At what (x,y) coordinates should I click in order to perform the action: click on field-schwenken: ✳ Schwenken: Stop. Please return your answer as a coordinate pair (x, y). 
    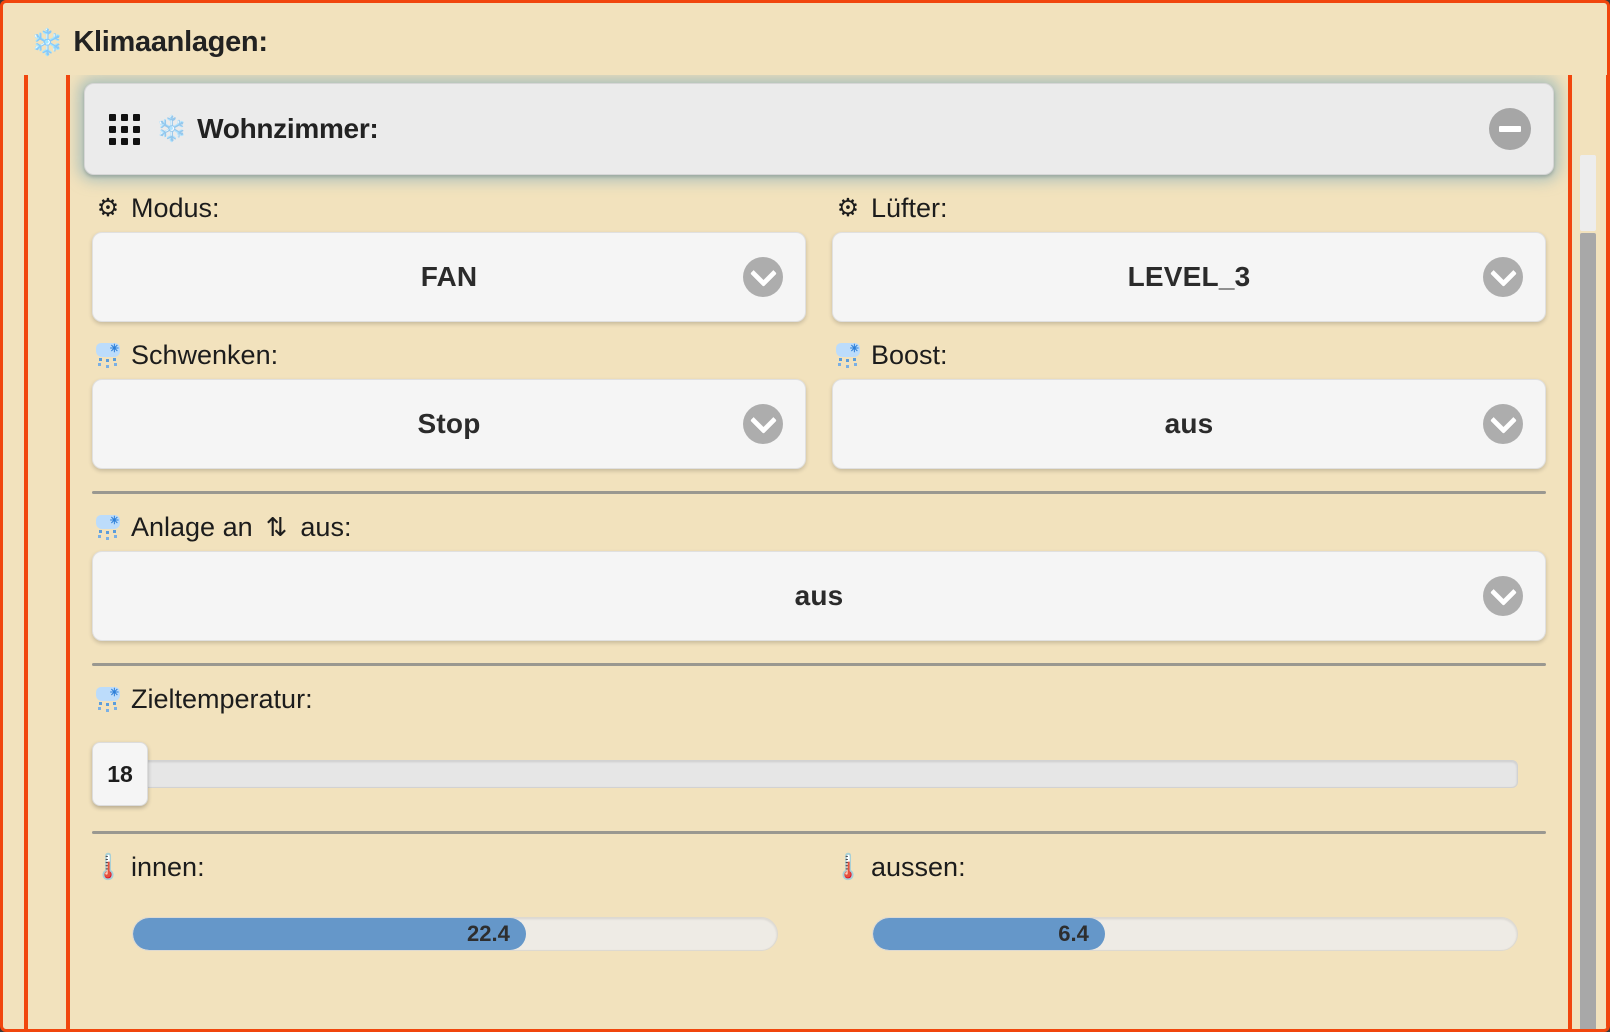
    Looking at the image, I should click on (449, 395).